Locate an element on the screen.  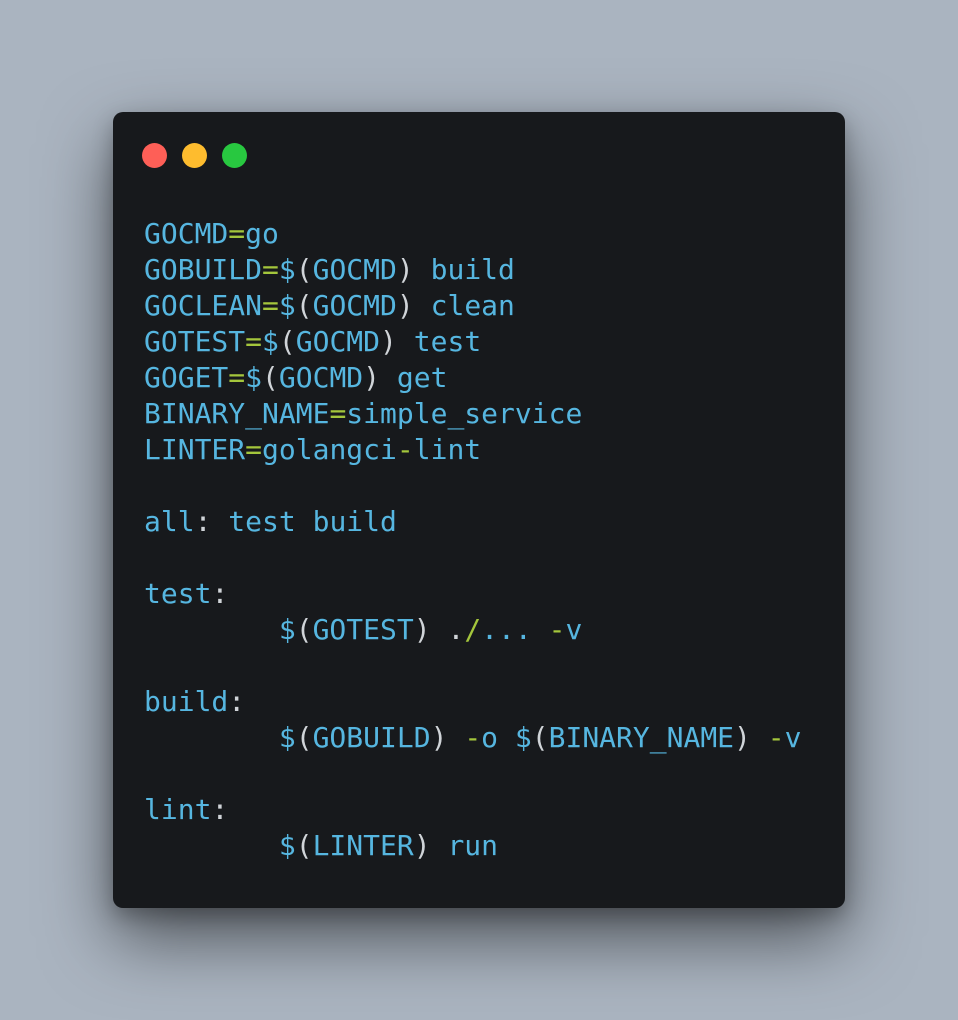
code-token: GOCLEAN is located at coordinates (203, 305).